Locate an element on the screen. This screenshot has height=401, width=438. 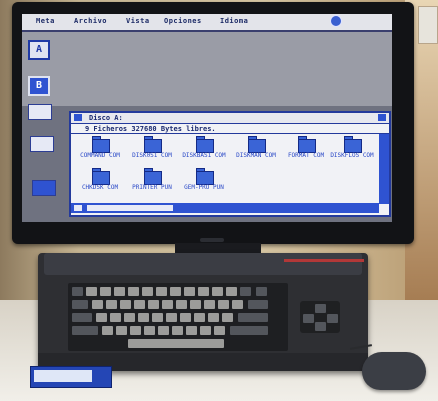
drive-a-icon: A is located at coordinates (39, 50).